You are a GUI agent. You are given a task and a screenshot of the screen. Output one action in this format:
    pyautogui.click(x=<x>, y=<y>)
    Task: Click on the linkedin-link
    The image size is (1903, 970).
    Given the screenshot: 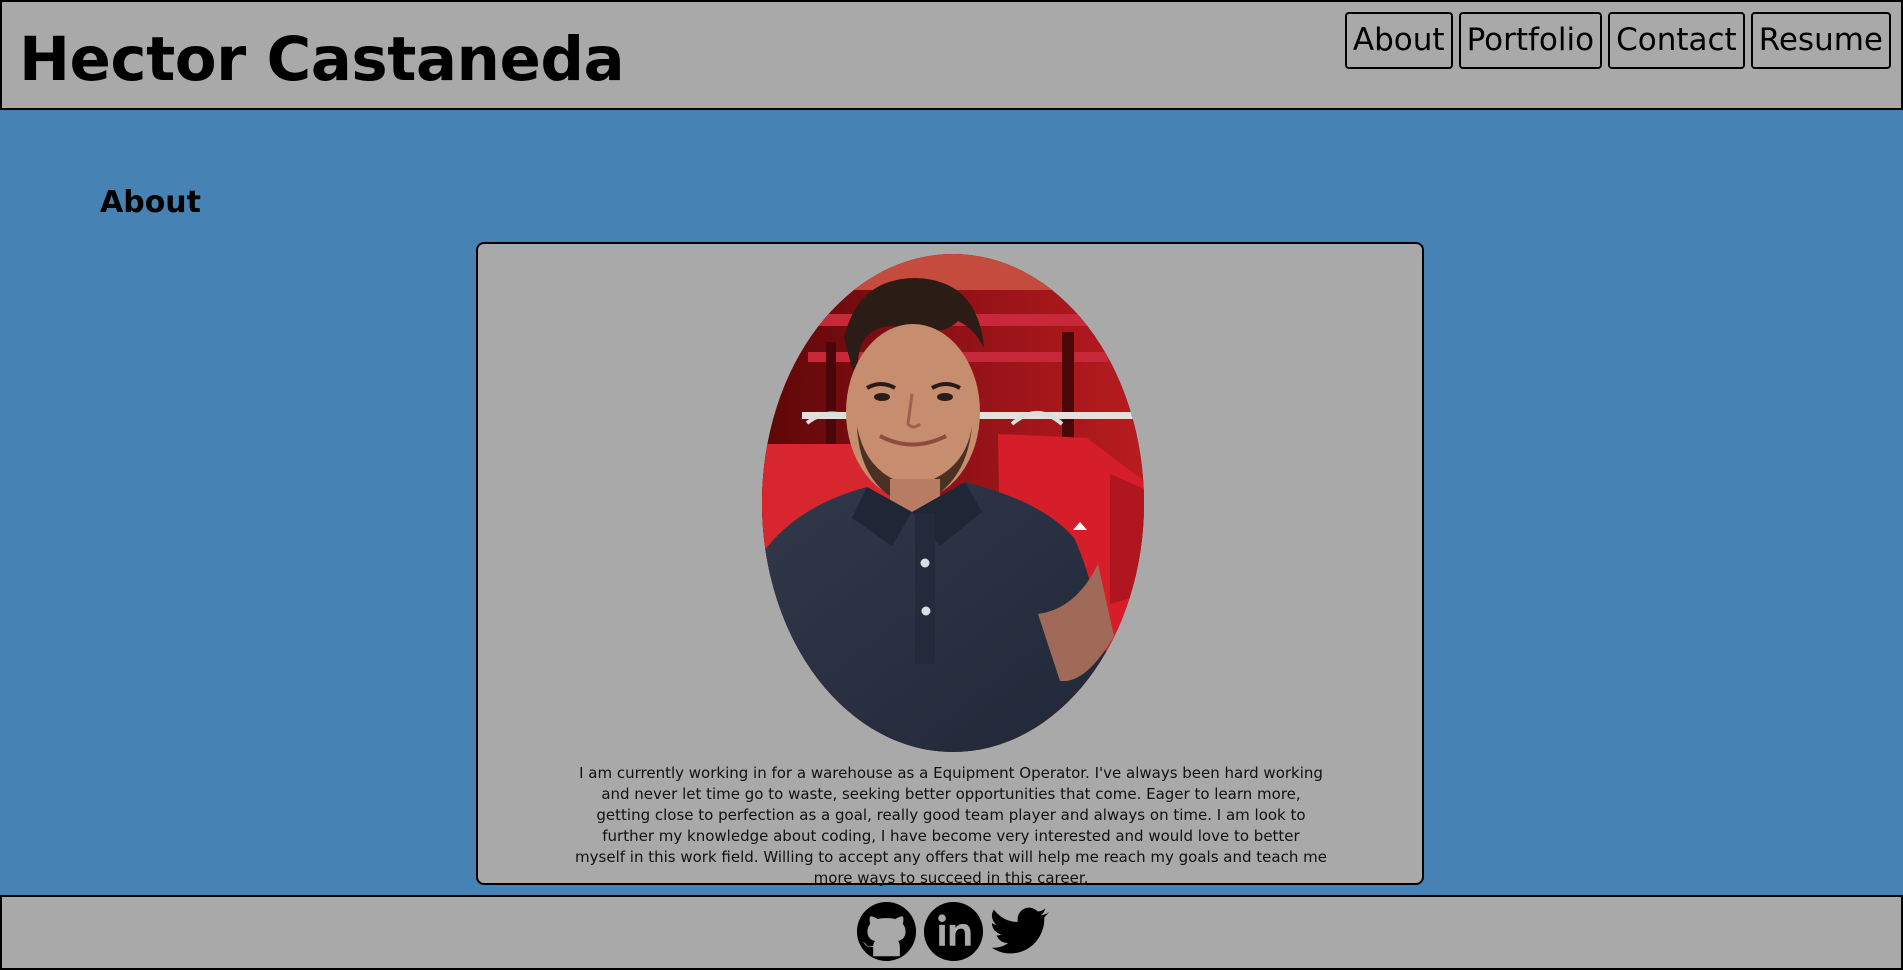 What is the action you would take?
    pyautogui.click(x=953, y=931)
    